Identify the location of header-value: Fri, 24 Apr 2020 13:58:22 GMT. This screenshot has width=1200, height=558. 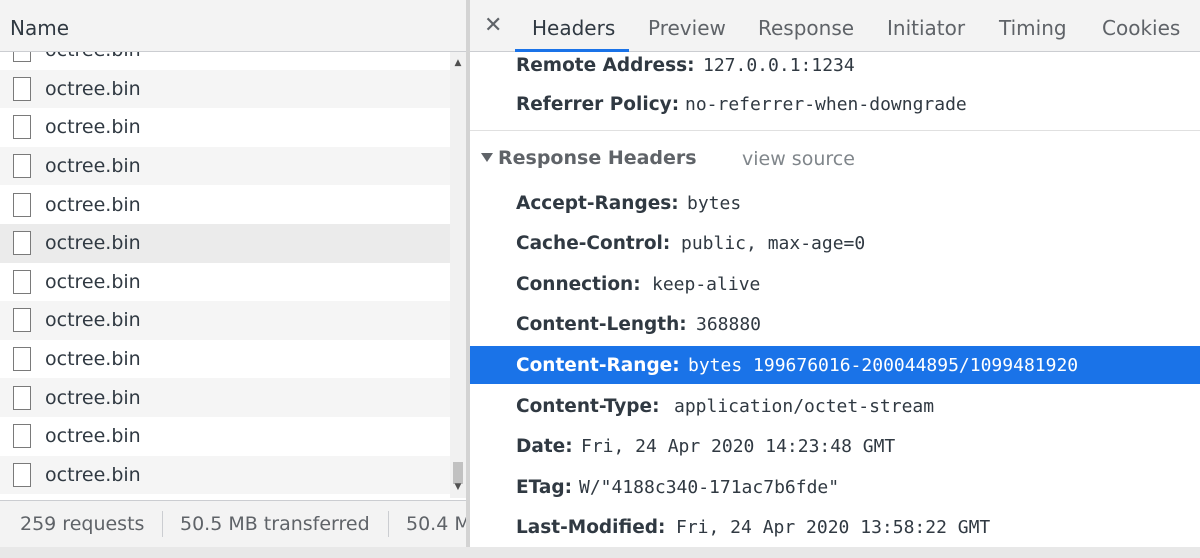
(833, 528).